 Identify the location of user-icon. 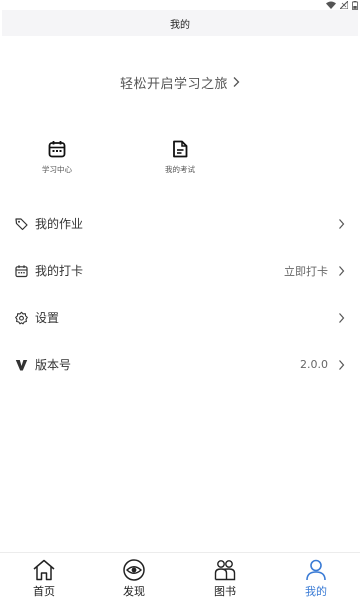
(316, 570).